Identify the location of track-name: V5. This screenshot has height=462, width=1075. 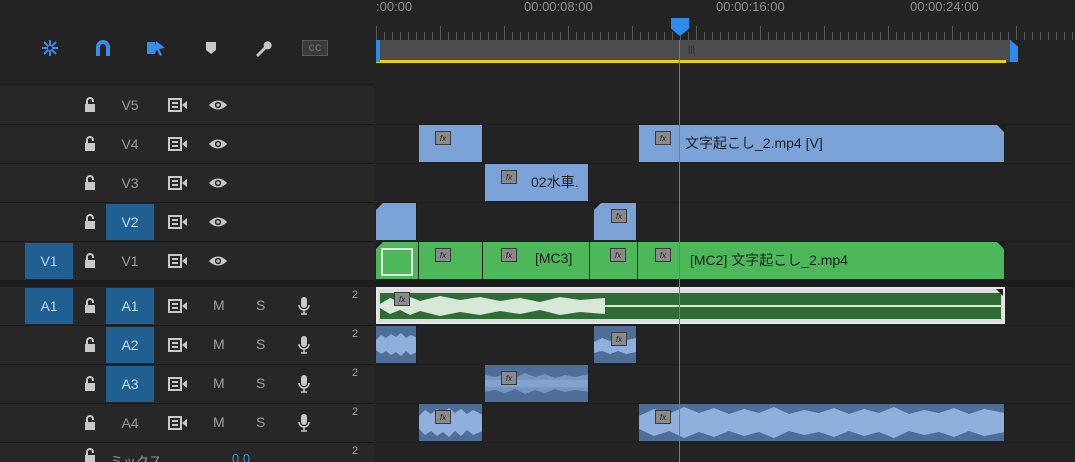
(130, 105).